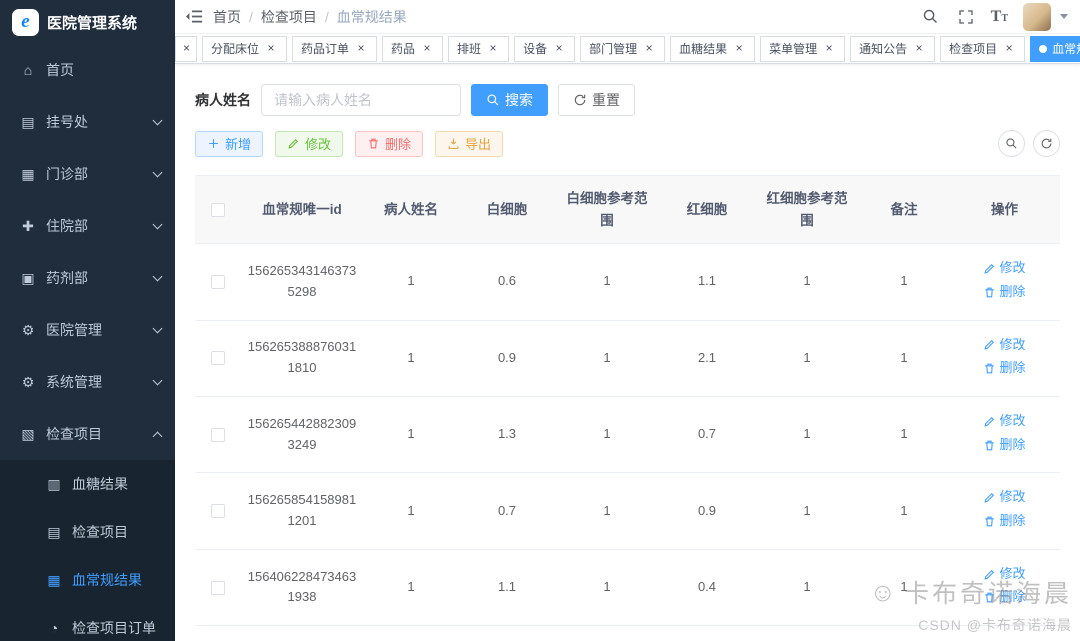 The height and width of the screenshot is (641, 1080). I want to click on add-button: 新增, so click(229, 143).